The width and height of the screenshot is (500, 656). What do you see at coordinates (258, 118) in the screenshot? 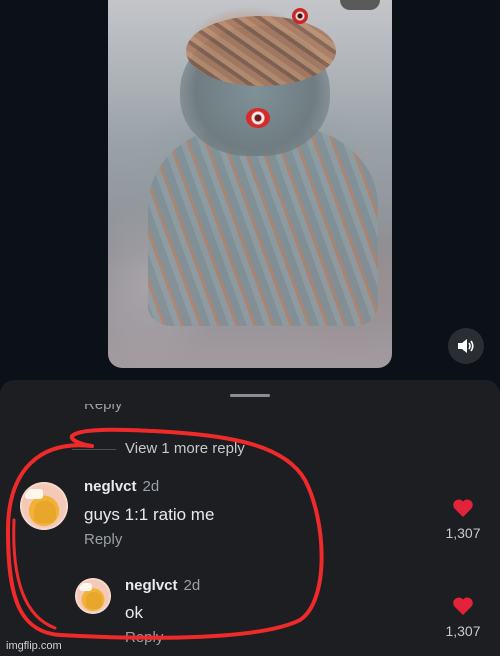
I see `video-frame-eye` at bounding box center [258, 118].